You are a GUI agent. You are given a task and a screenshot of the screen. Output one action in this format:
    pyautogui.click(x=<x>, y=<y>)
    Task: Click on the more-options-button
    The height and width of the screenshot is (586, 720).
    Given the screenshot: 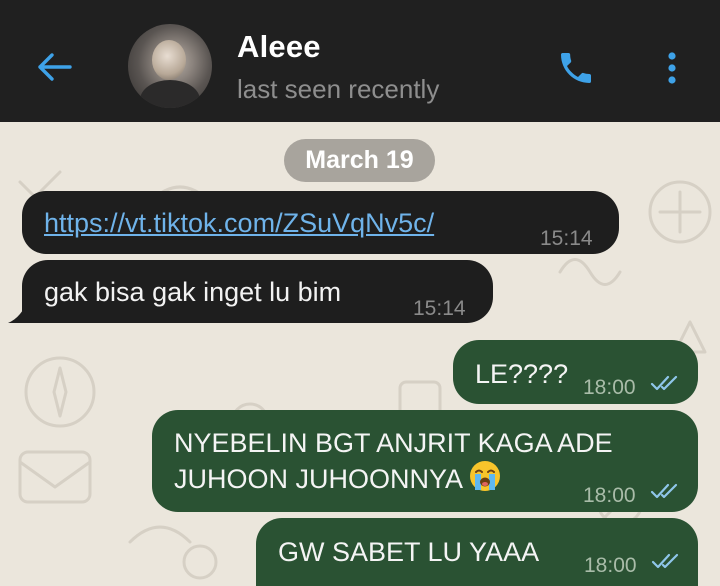 What is the action you would take?
    pyautogui.click(x=672, y=68)
    